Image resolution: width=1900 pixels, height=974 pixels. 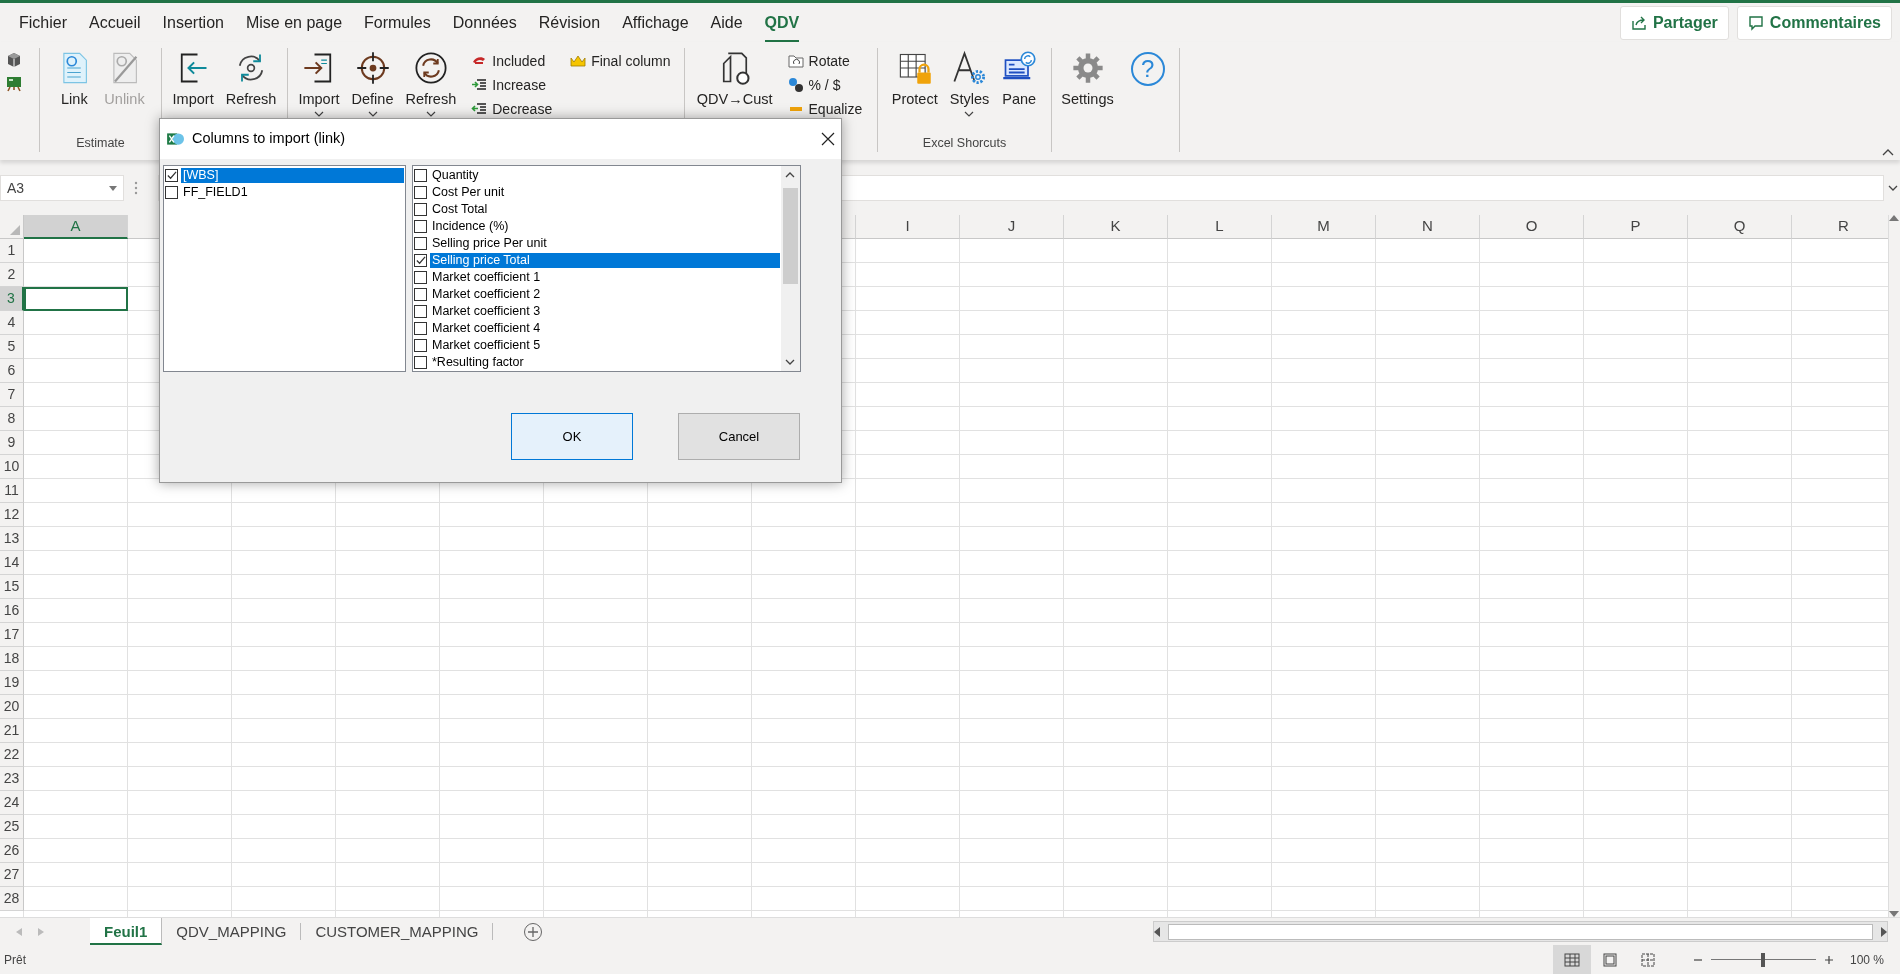 I want to click on column-header: M, so click(x=1324, y=227).